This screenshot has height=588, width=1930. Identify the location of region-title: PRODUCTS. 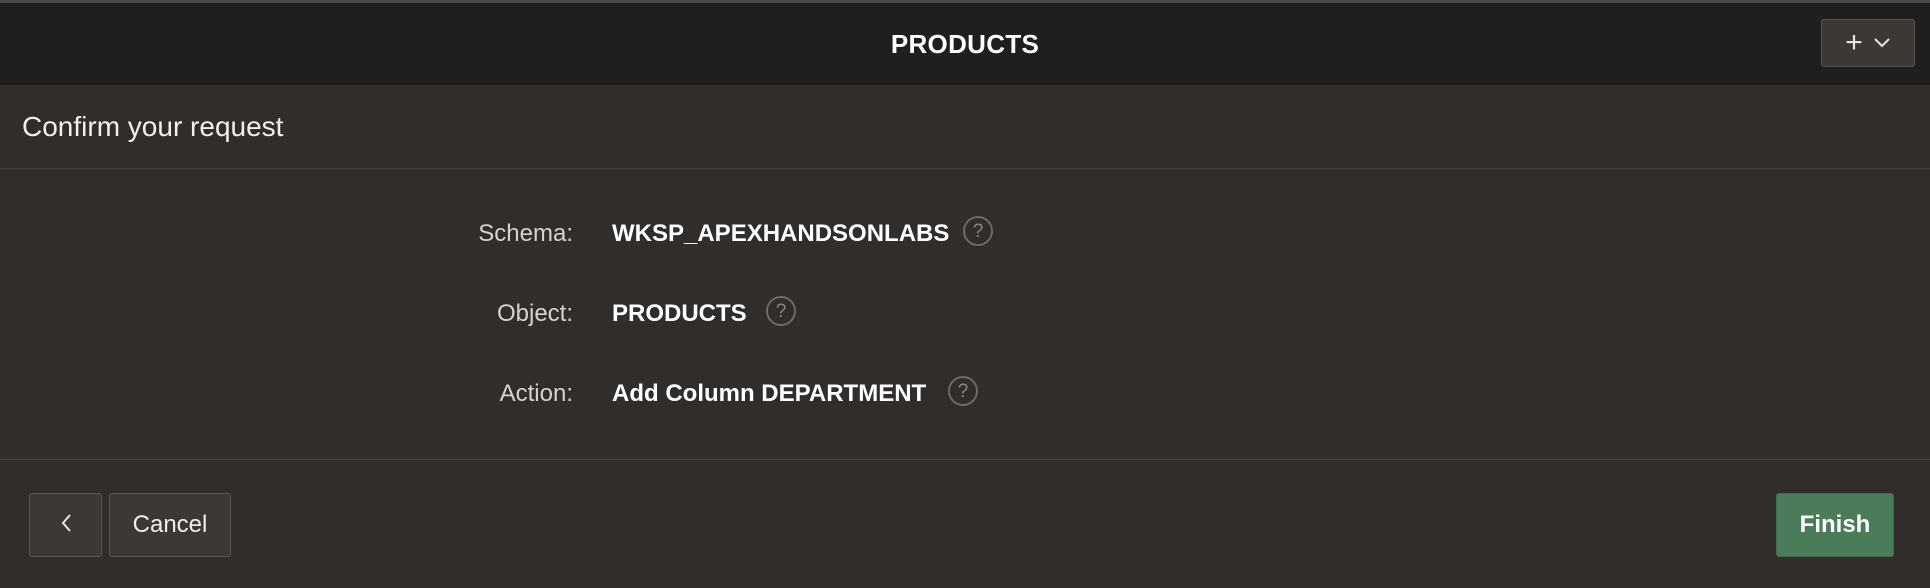
(965, 44).